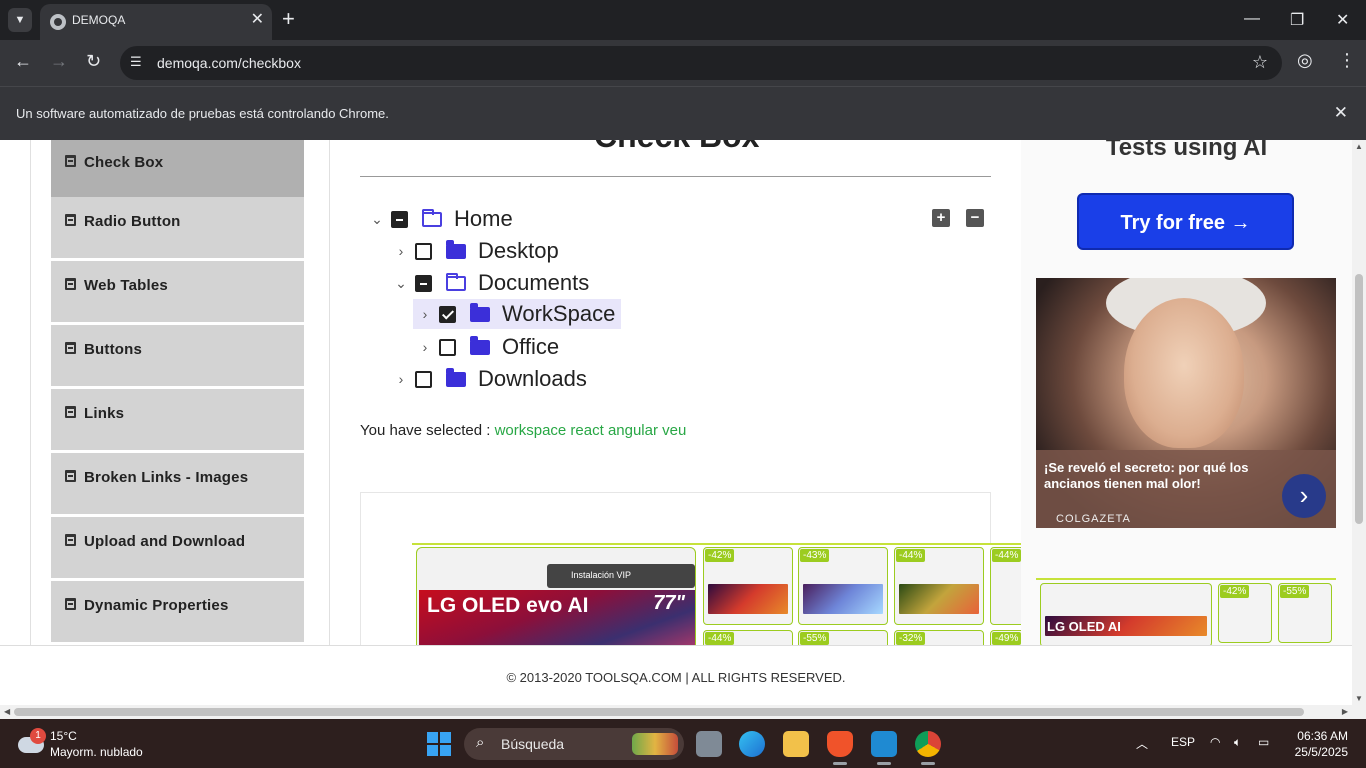  Describe the element at coordinates (177, 548) in the screenshot. I see `sidebar-item-upload-download: Upload and Download` at that location.